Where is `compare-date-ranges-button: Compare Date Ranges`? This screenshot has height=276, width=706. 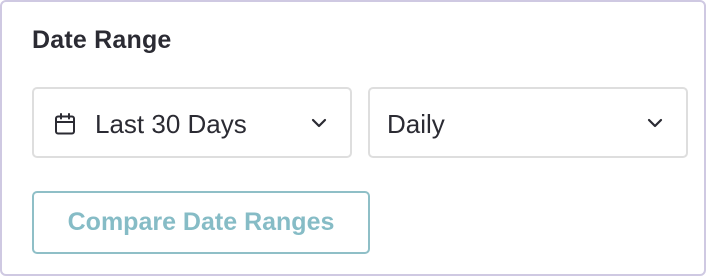 compare-date-ranges-button: Compare Date Ranges is located at coordinates (201, 222).